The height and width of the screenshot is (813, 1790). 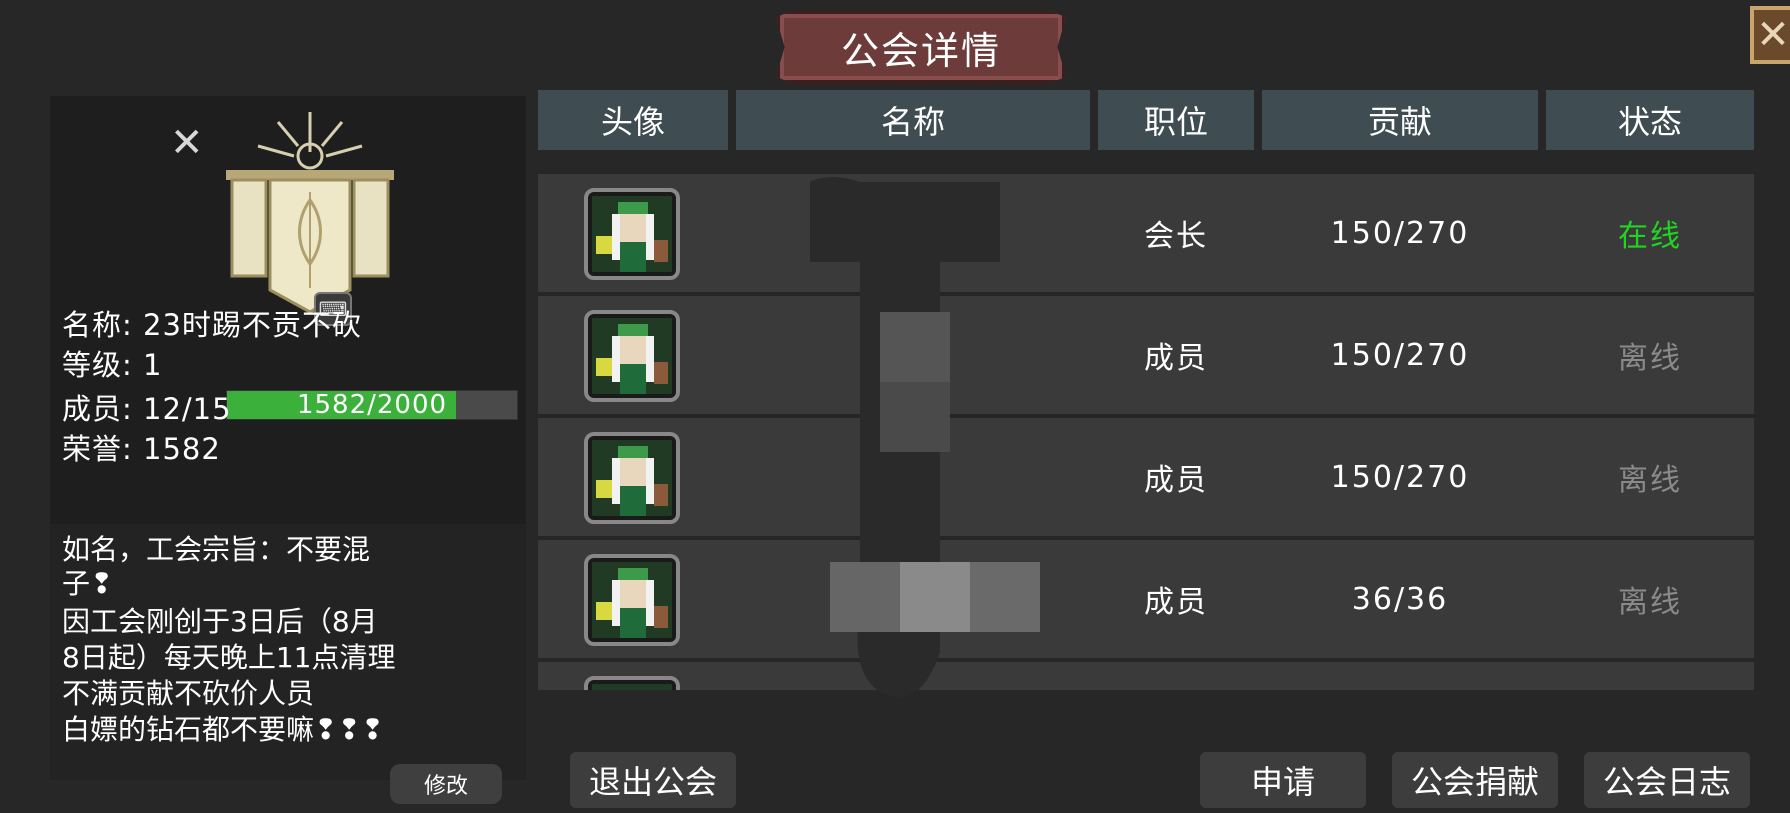 I want to click on title-banner: 公会详情, so click(x=921, y=47).